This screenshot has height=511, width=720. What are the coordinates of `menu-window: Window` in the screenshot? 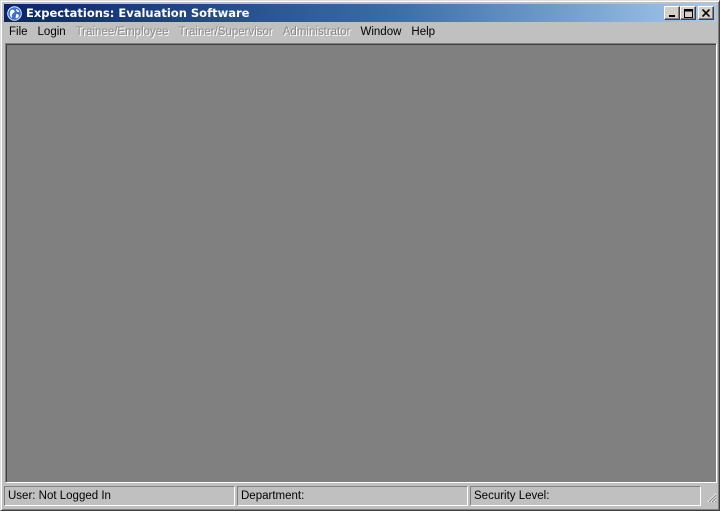 It's located at (381, 32).